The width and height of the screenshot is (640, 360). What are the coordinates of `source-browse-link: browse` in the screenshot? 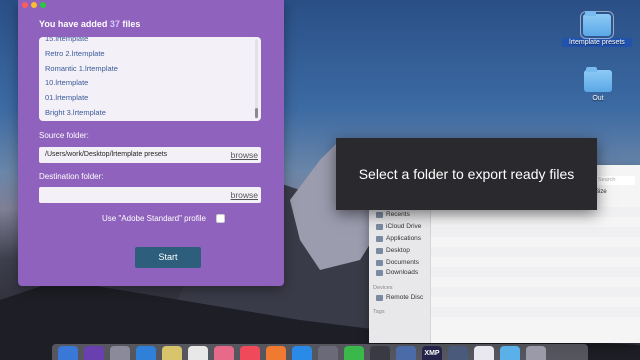 It's located at (244, 155).